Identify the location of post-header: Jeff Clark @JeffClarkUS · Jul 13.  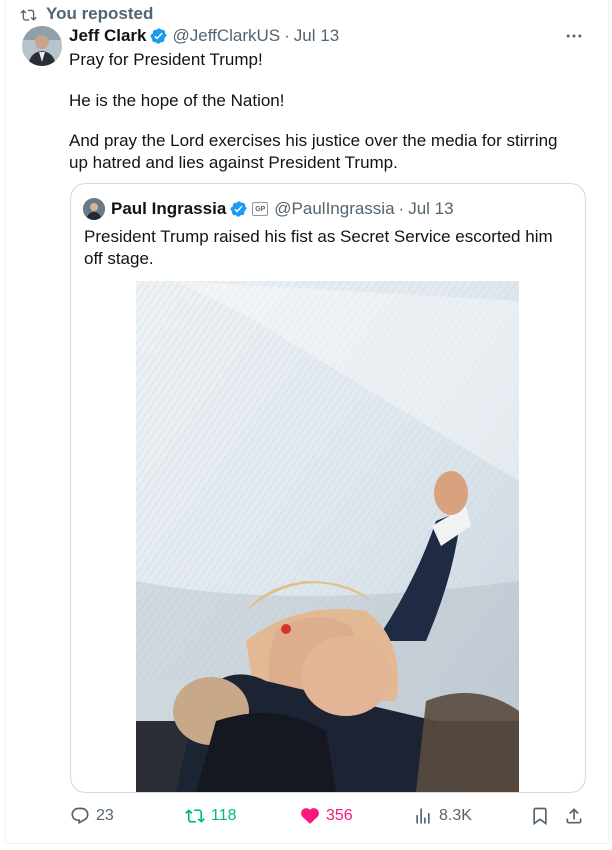
(204, 36).